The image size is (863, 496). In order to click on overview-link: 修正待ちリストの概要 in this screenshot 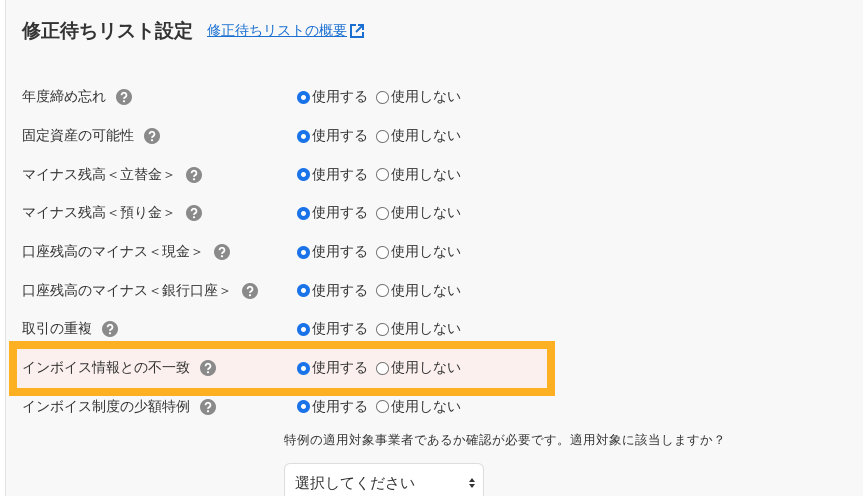, I will do `click(286, 31)`.